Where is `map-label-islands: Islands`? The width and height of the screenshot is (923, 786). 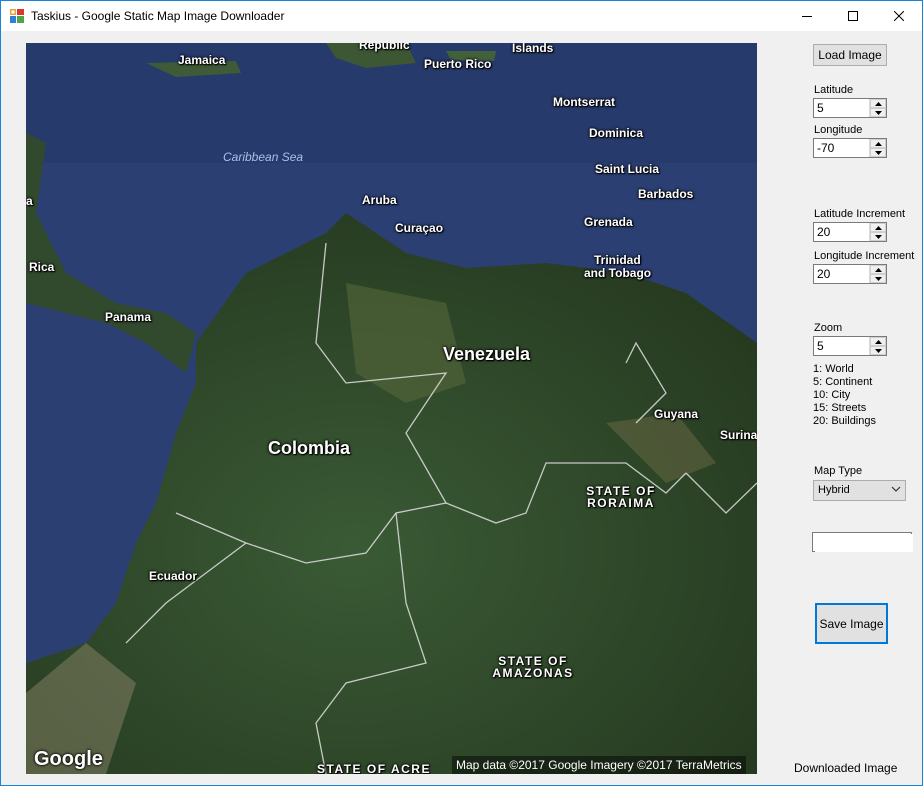
map-label-islands: Islands is located at coordinates (533, 49).